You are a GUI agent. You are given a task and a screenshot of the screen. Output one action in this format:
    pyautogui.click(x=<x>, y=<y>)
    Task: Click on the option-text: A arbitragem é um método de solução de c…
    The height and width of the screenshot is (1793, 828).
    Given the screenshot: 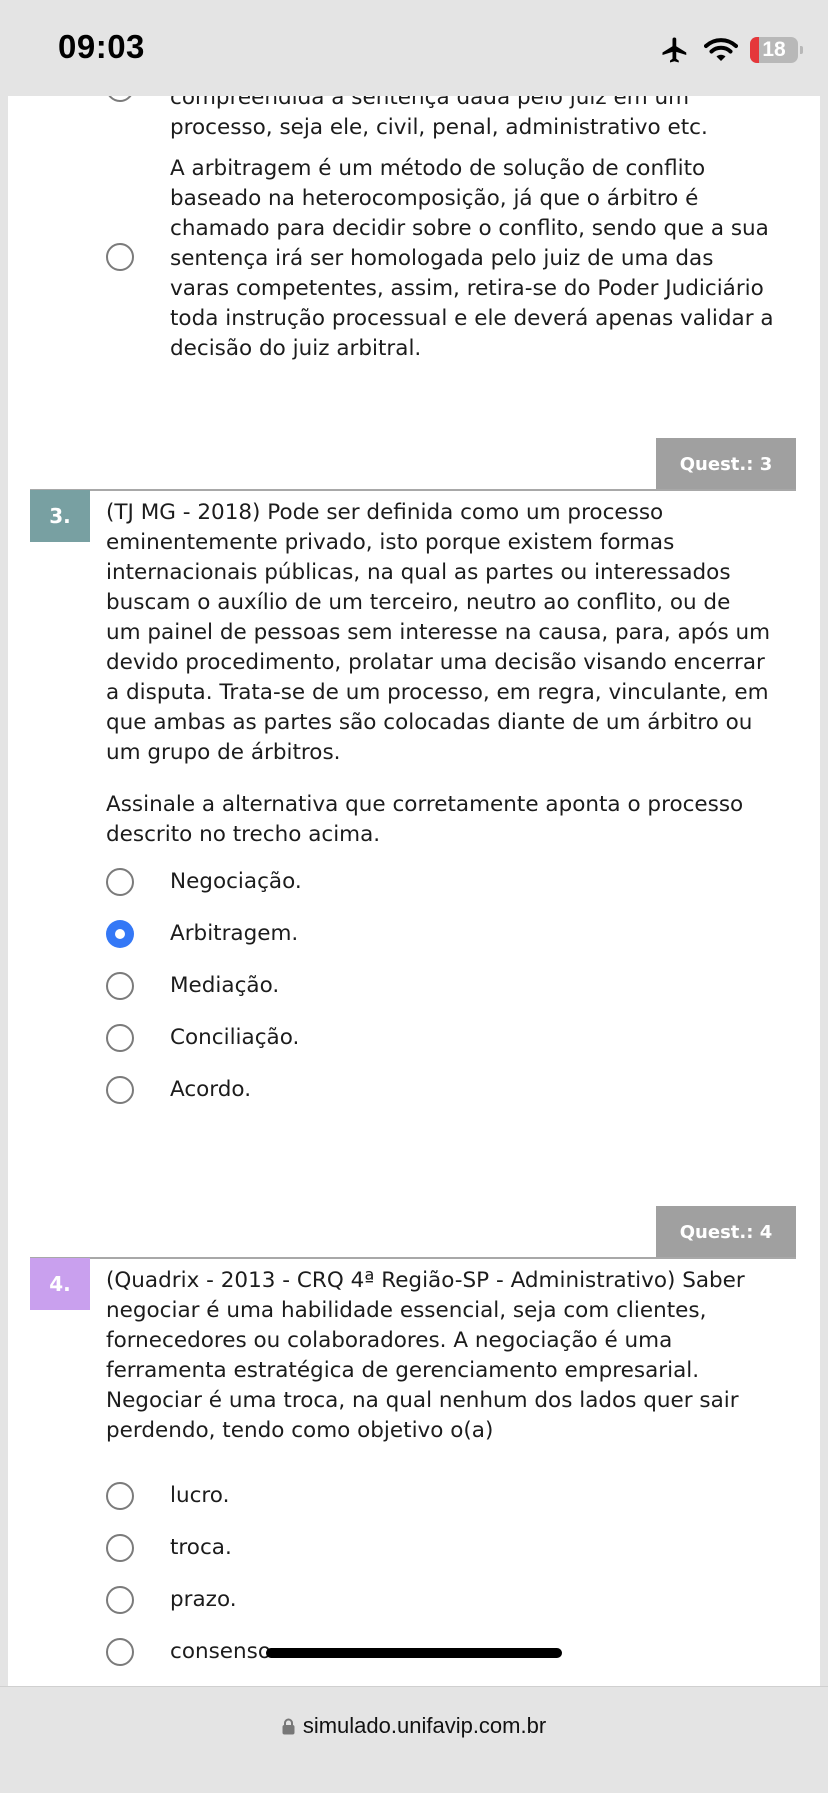 What is the action you would take?
    pyautogui.click(x=472, y=258)
    